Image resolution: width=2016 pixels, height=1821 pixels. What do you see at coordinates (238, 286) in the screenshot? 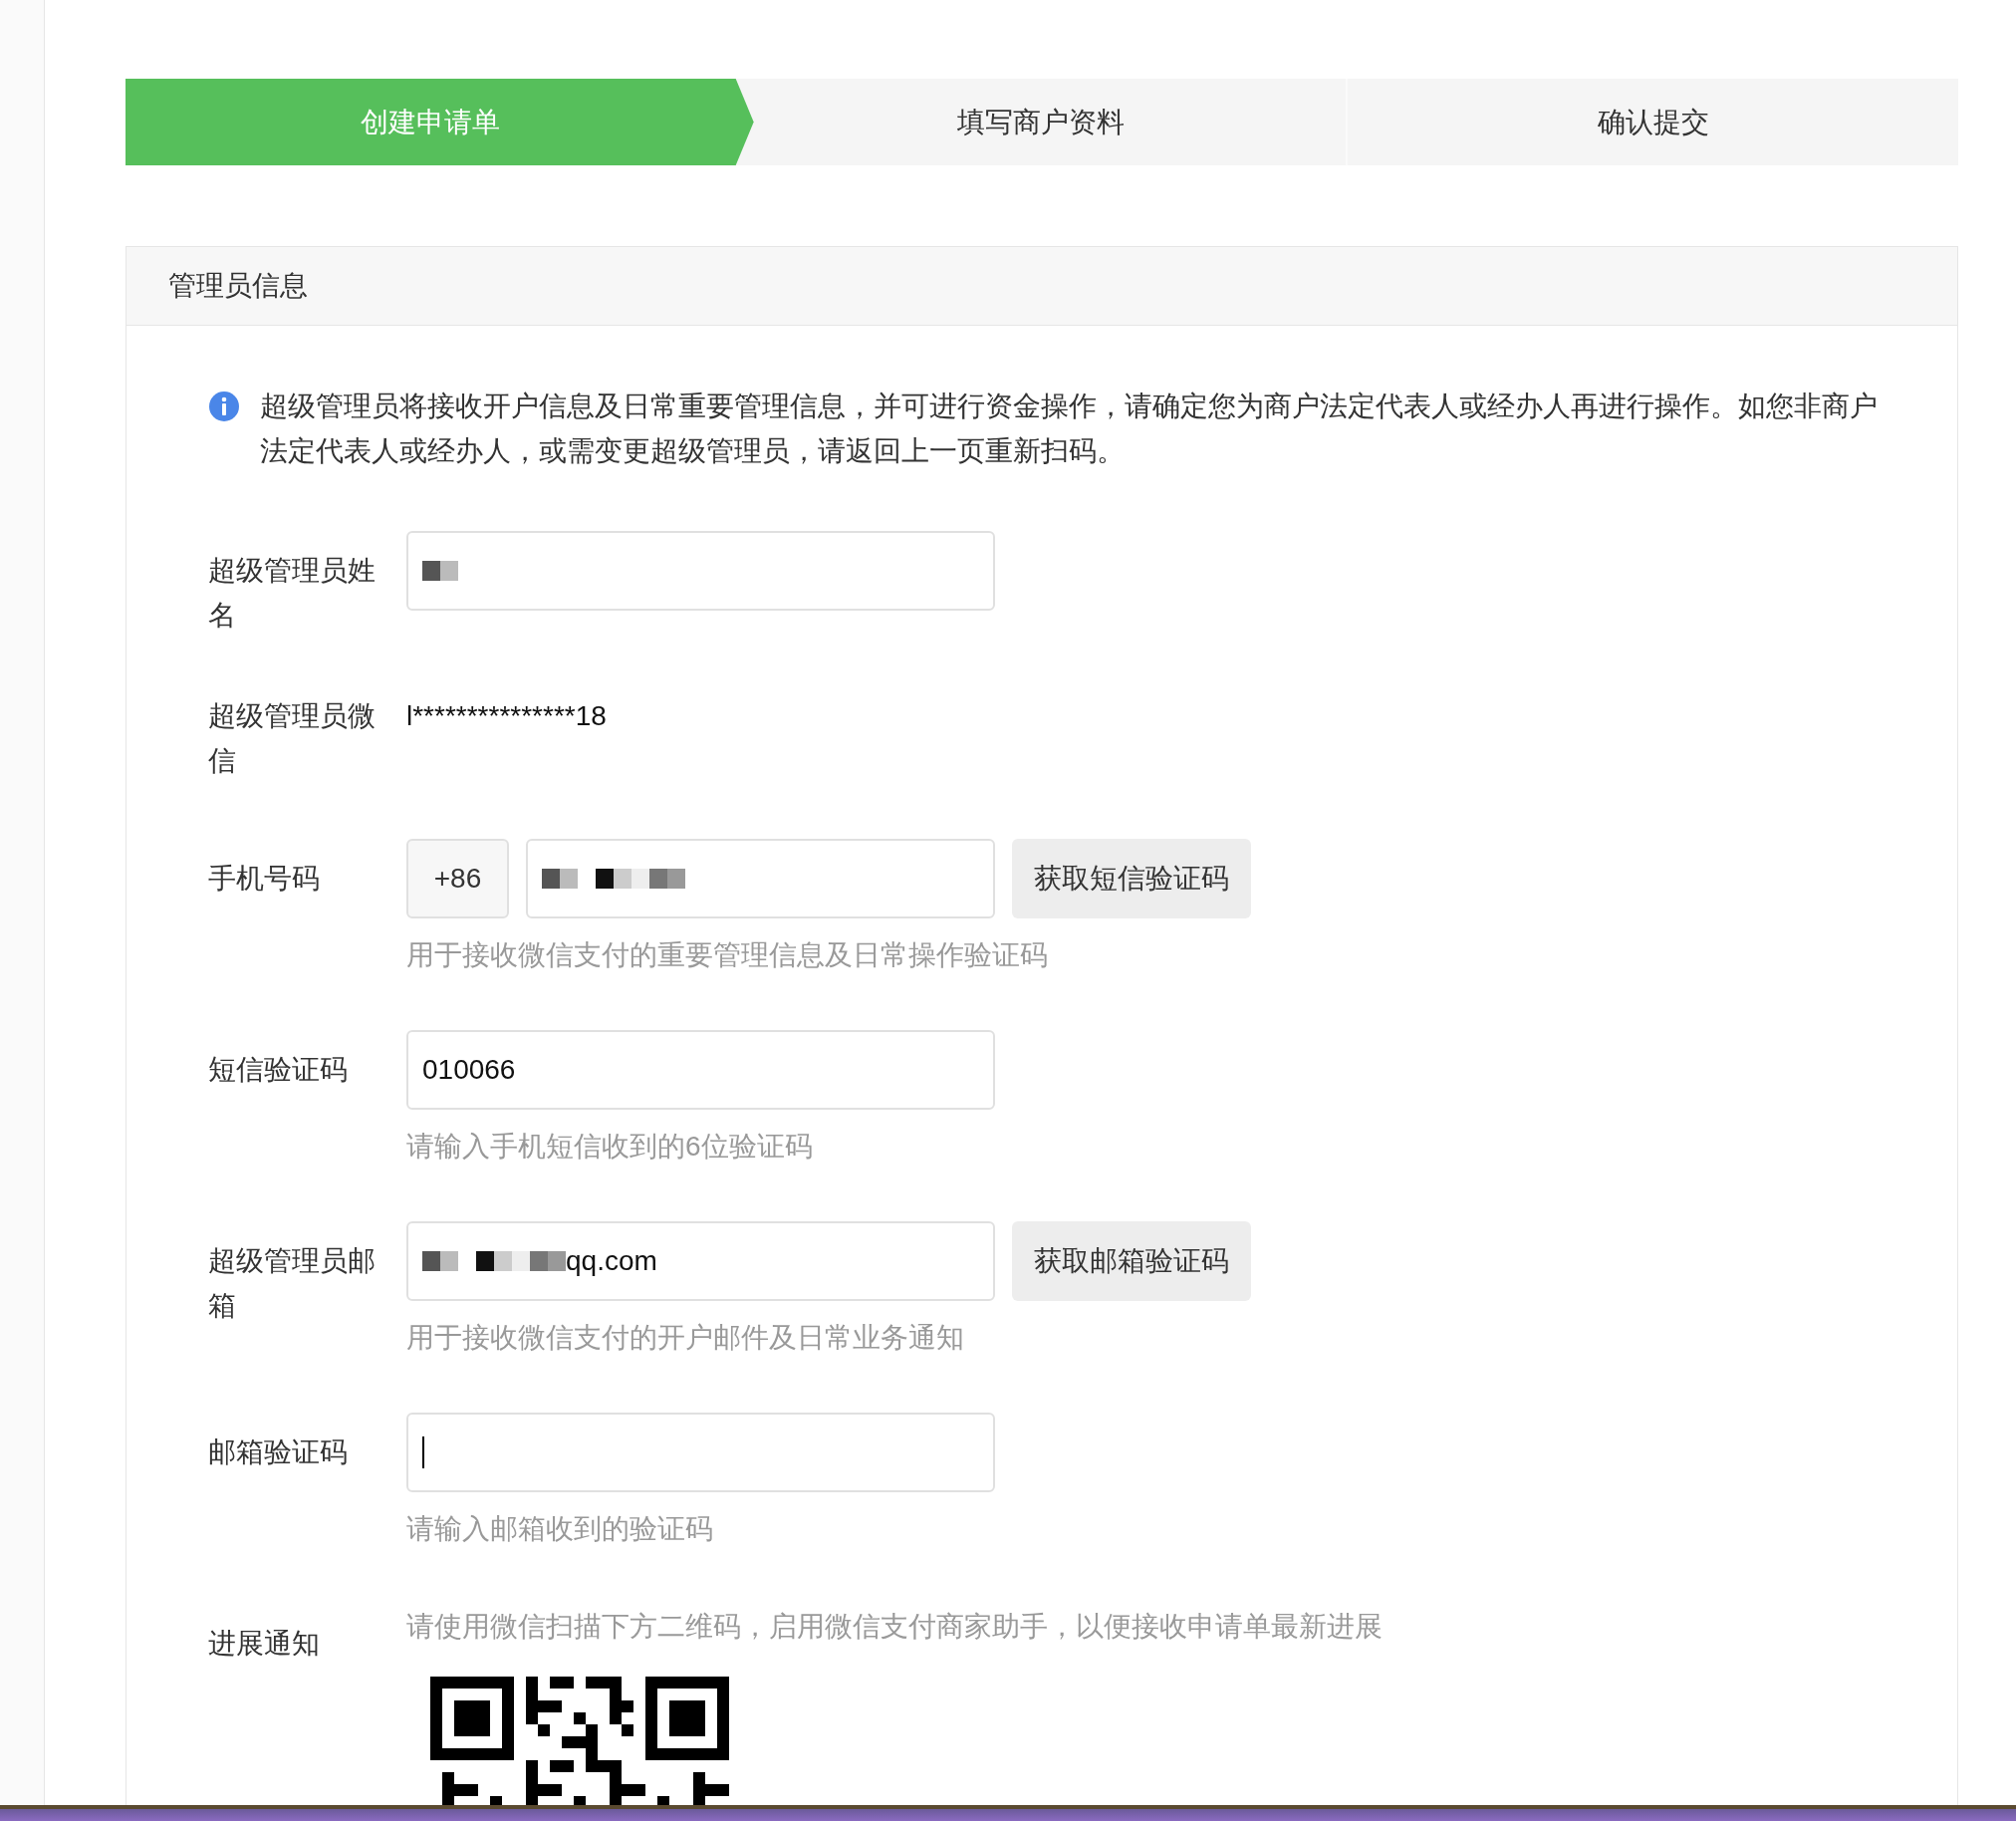
I see `panel-title: 管理员信息` at bounding box center [238, 286].